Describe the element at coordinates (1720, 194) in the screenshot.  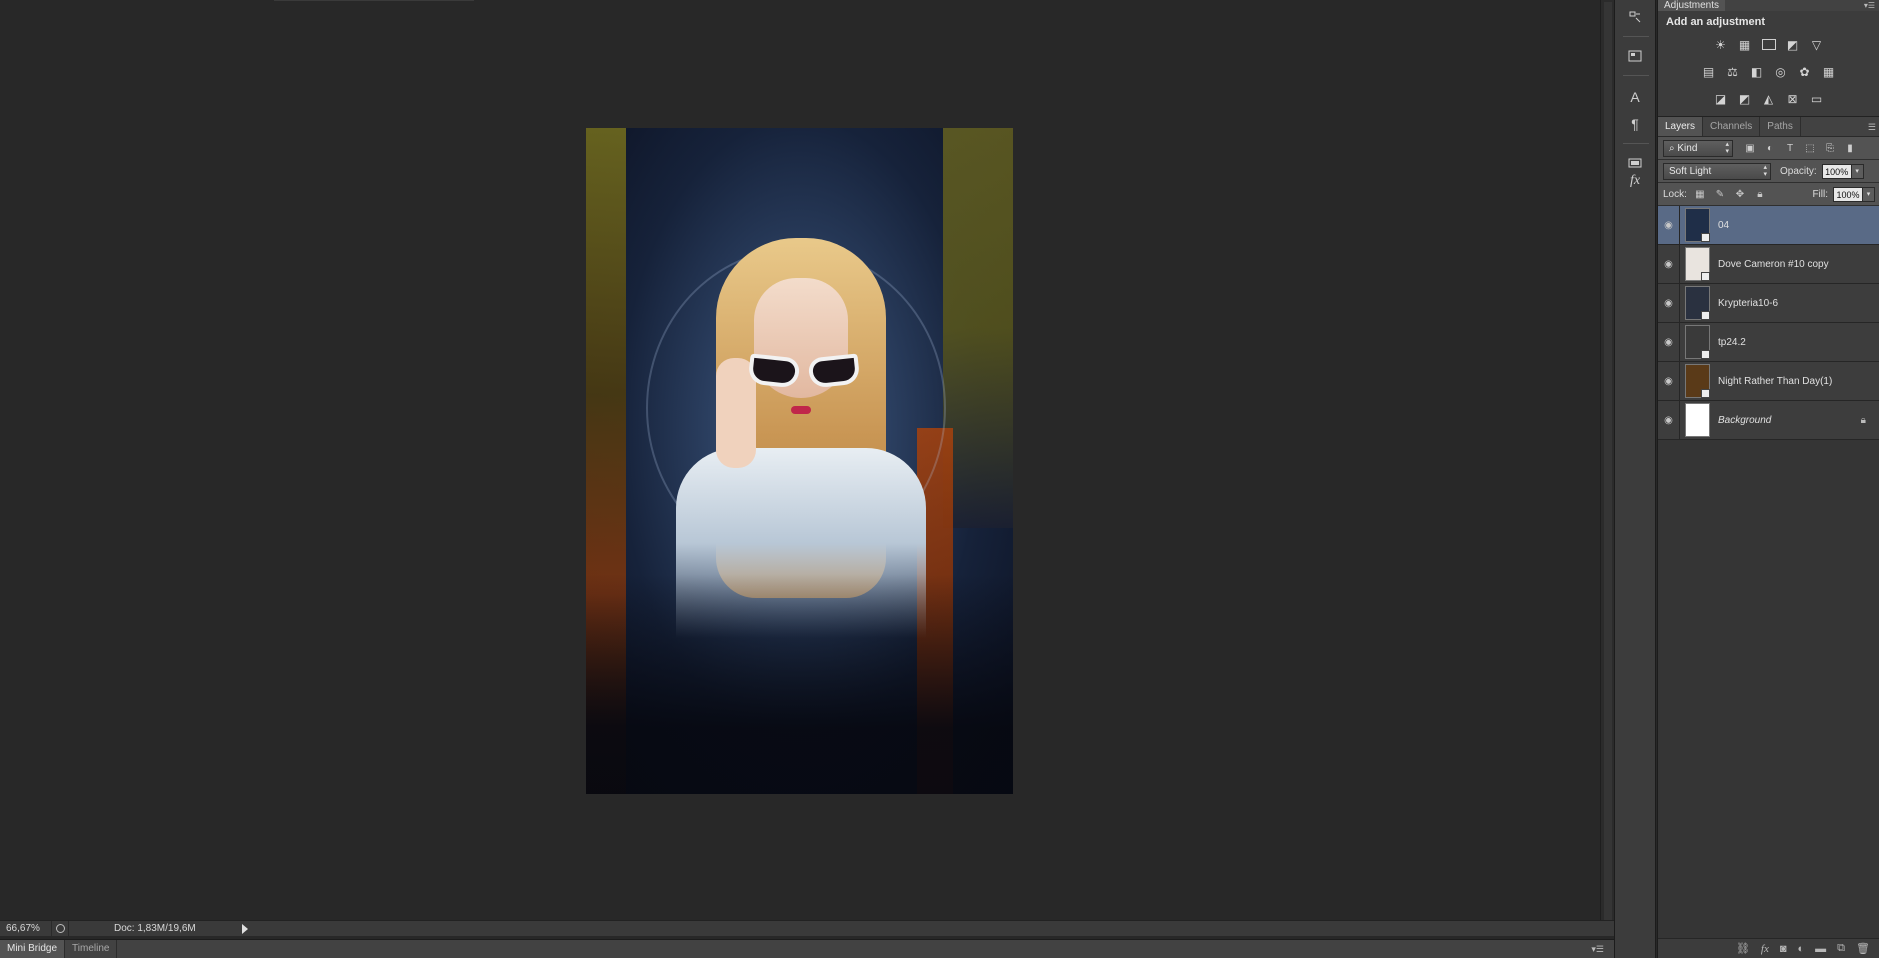
I see `lock-image-icon: ✎` at that location.